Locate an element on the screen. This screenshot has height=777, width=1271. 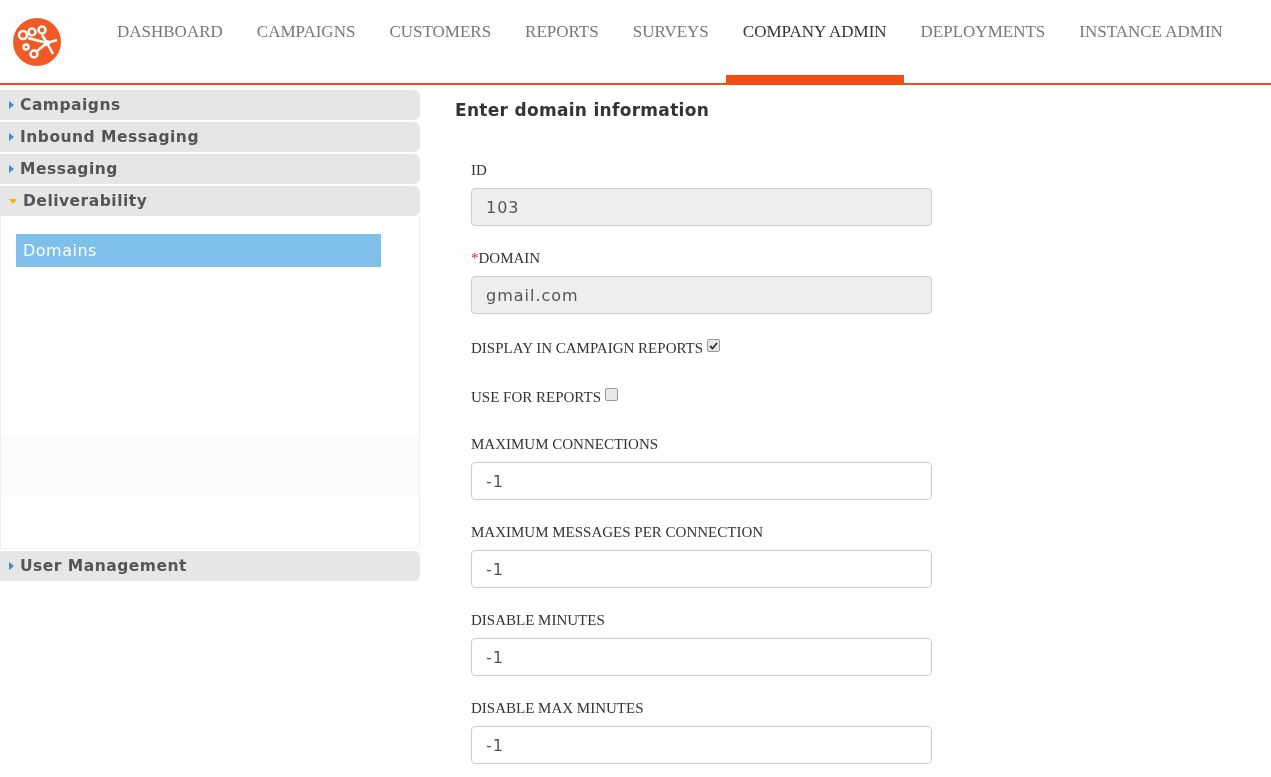
section-title: User Management is located at coordinates (103, 566).